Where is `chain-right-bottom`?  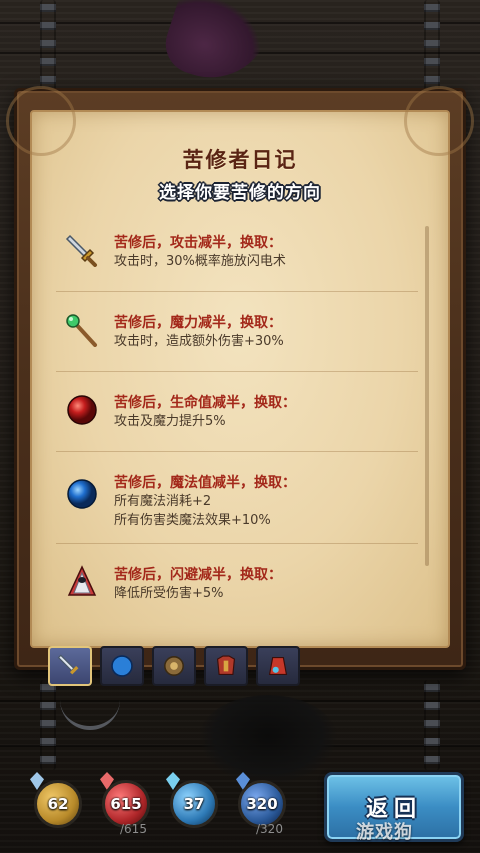 chain-right-bottom is located at coordinates (432, 725).